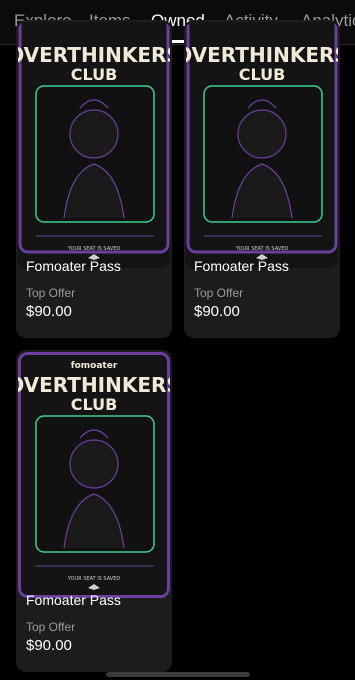 Image resolution: width=355 pixels, height=680 pixels. I want to click on poster-brand: fomoater, so click(94, 366).